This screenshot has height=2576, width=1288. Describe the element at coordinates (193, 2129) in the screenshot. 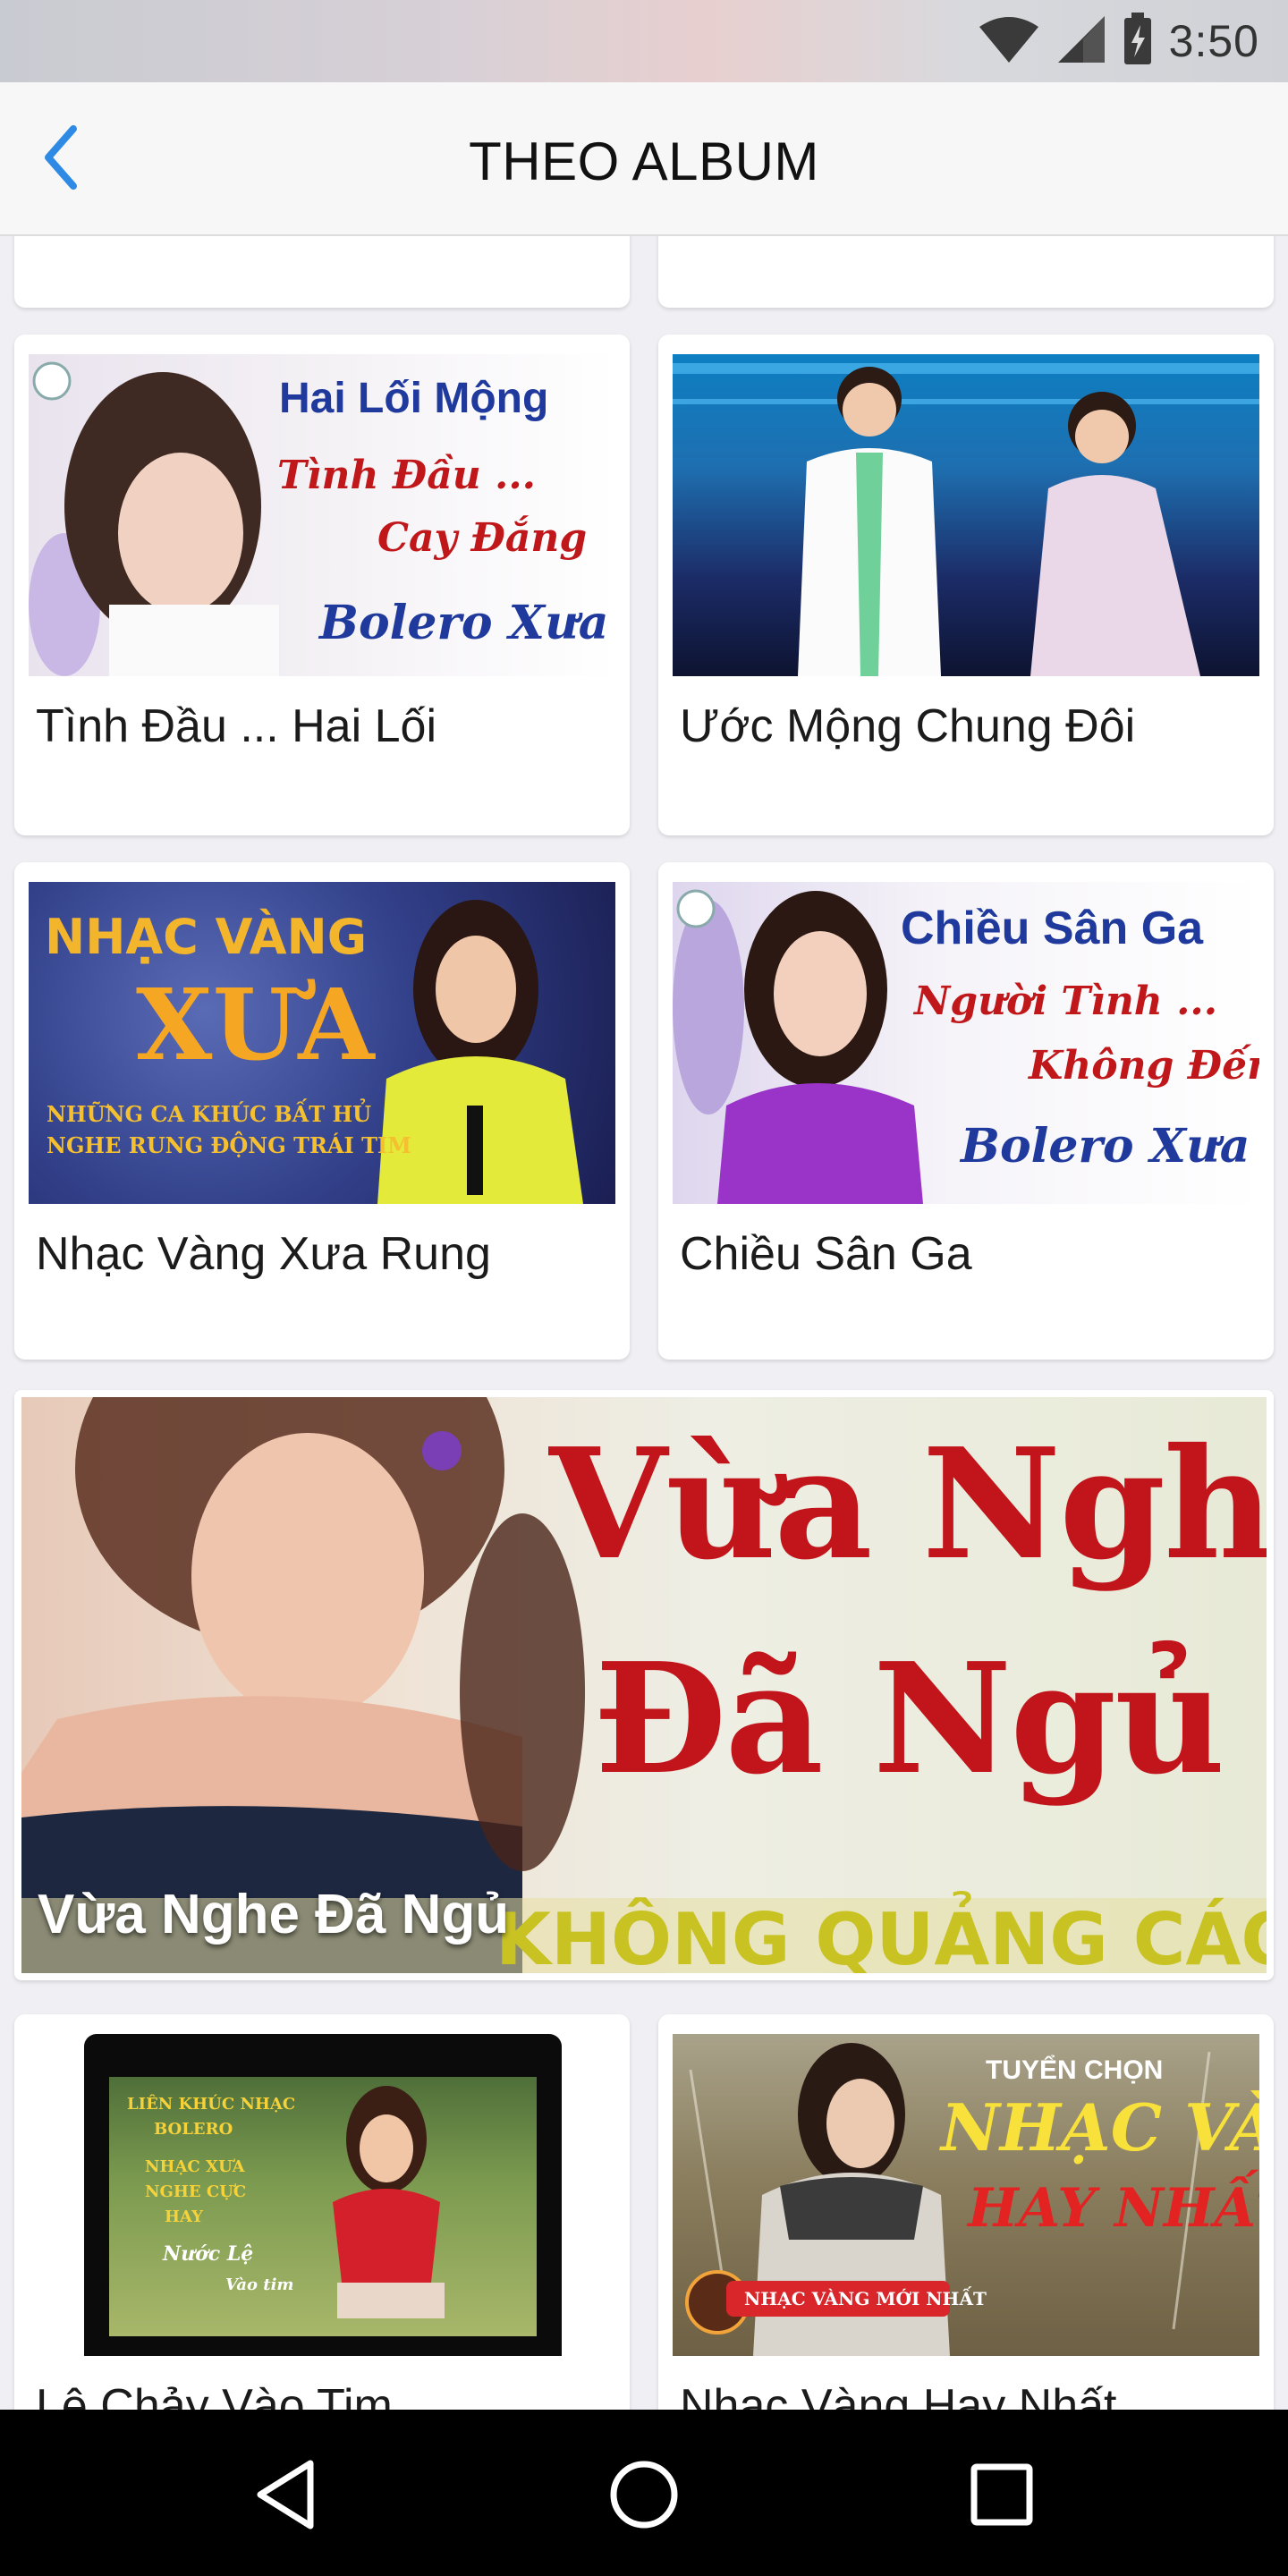

I see `thumb-caption: BOLERO` at that location.